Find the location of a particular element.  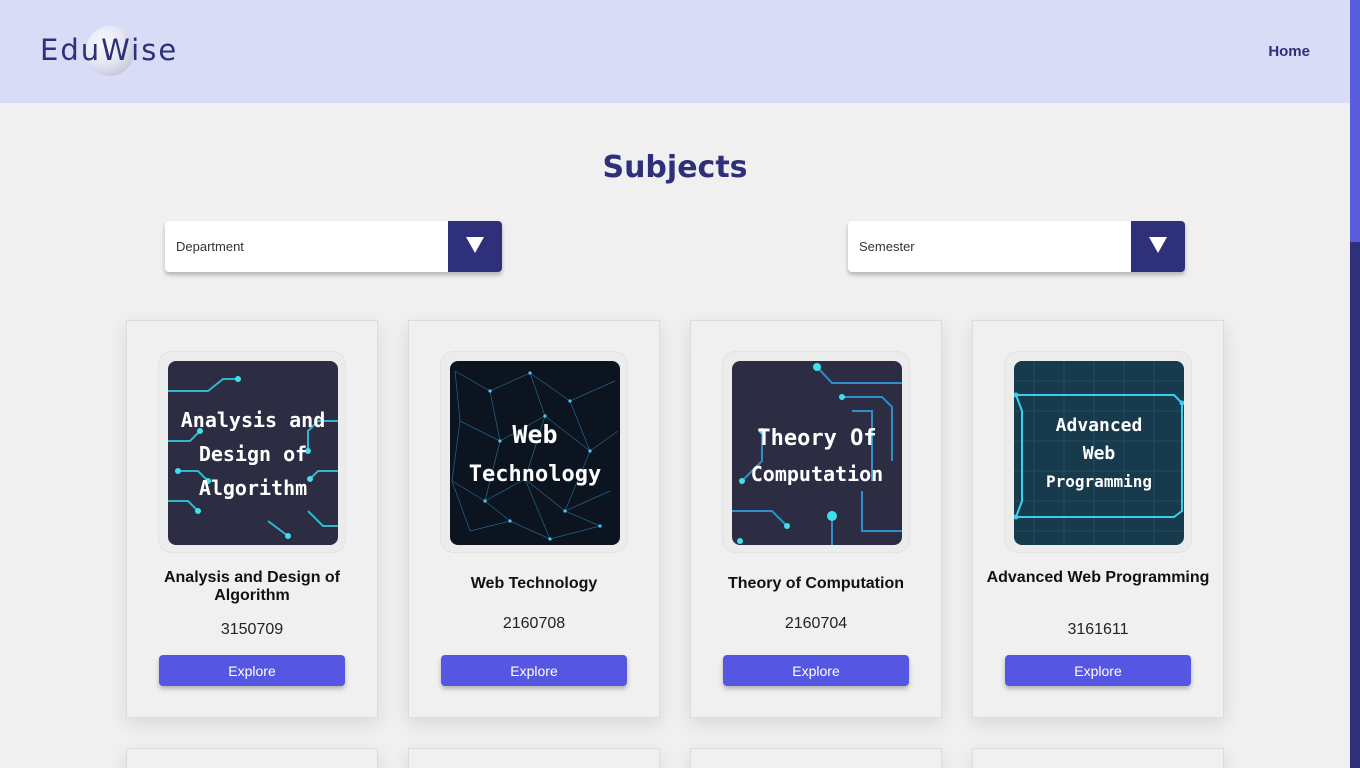

page-title: Subjects is located at coordinates (675, 167).